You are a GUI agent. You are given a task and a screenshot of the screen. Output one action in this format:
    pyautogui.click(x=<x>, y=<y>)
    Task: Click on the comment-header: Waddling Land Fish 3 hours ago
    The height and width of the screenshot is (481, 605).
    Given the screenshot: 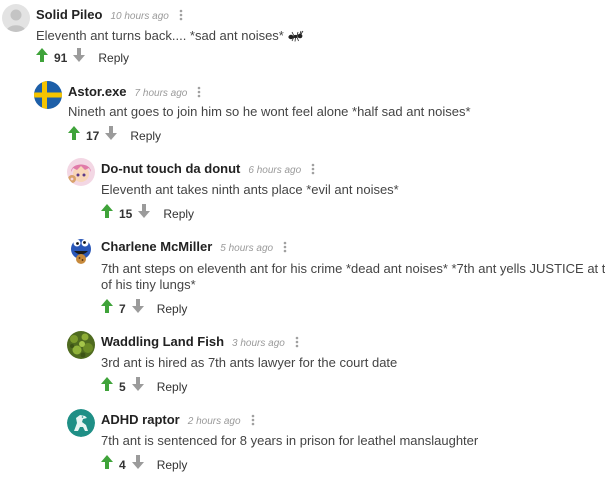 What is the action you would take?
    pyautogui.click(x=200, y=342)
    